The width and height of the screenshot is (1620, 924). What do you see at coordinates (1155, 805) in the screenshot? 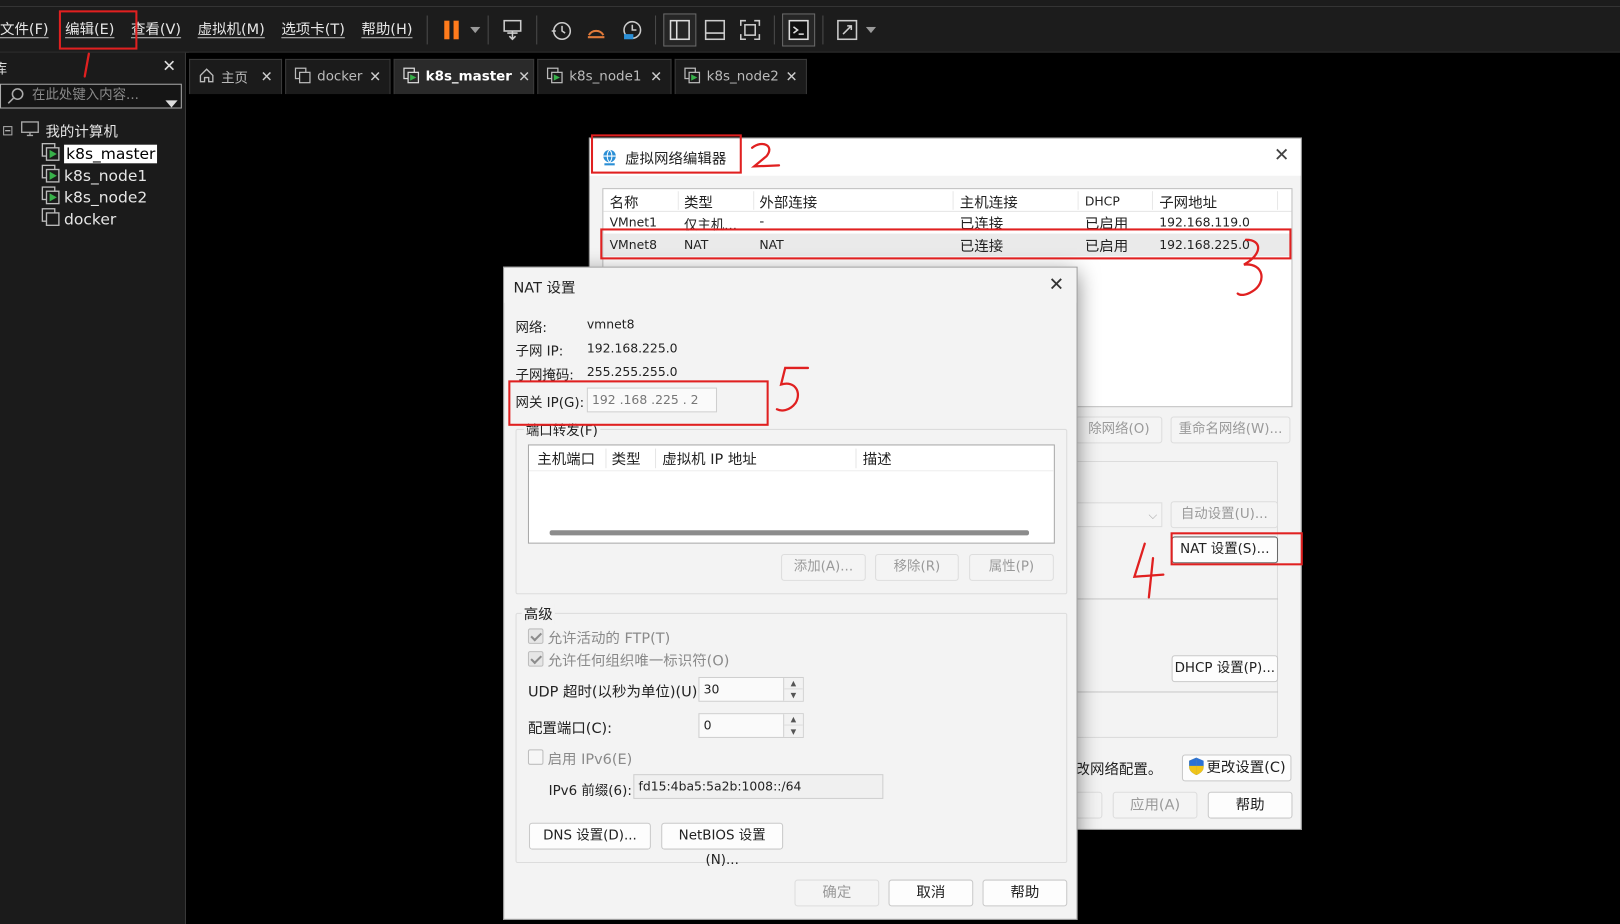
I see `apply-button: 应用(A)` at bounding box center [1155, 805].